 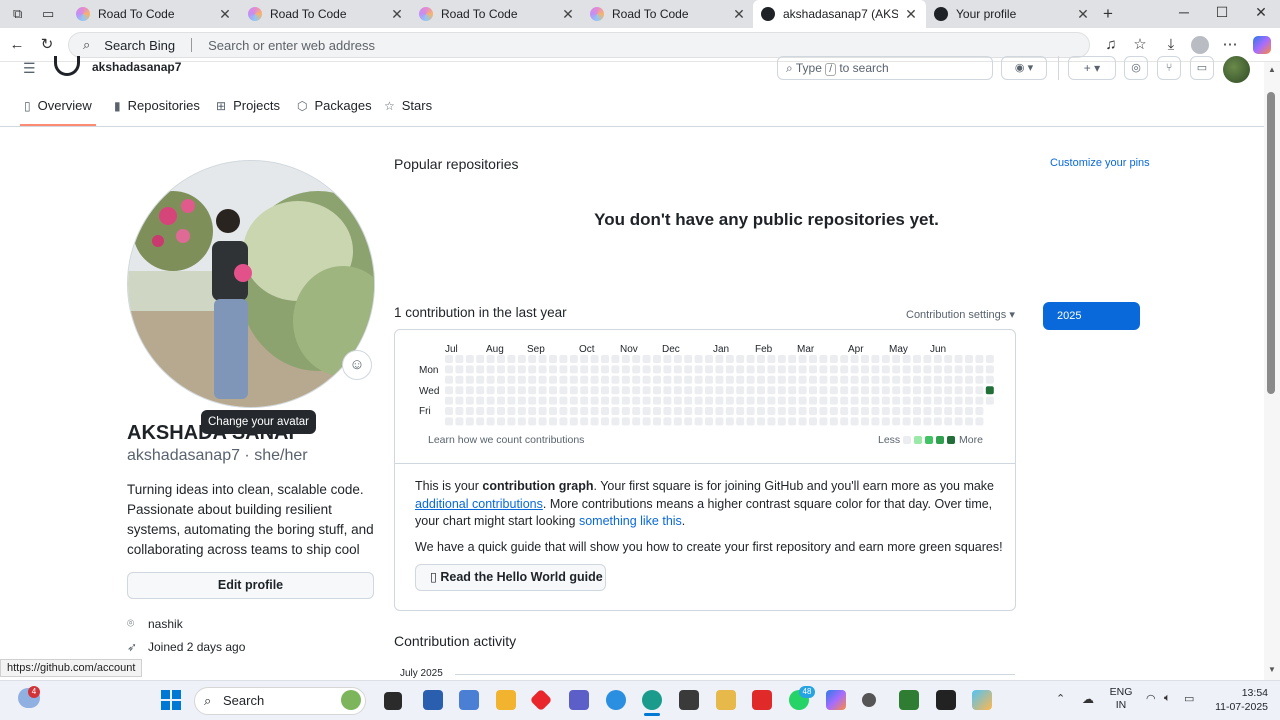 I want to click on downloads-icon: ⤓, so click(x=1171, y=45).